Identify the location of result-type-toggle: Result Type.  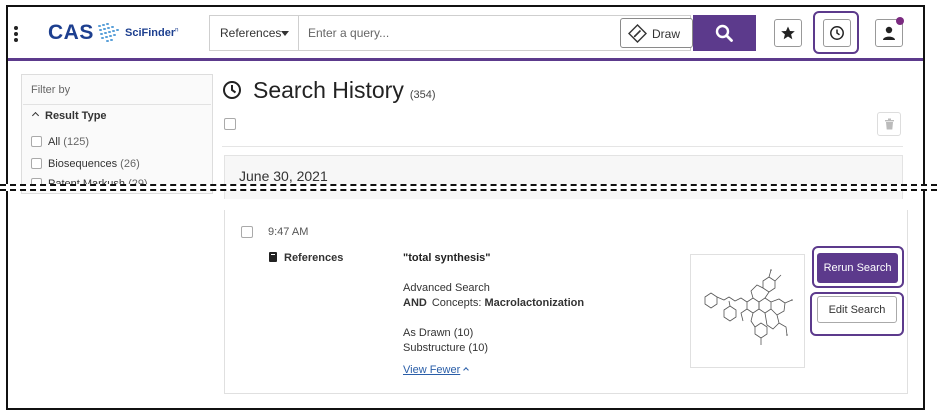
(69, 116).